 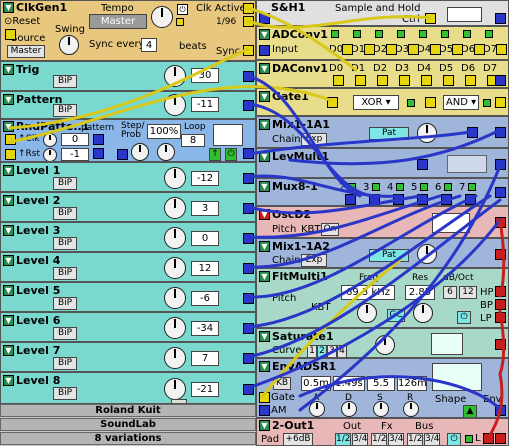 What do you see at coordinates (367, 313) in the screenshot?
I see `freq-knob` at bounding box center [367, 313].